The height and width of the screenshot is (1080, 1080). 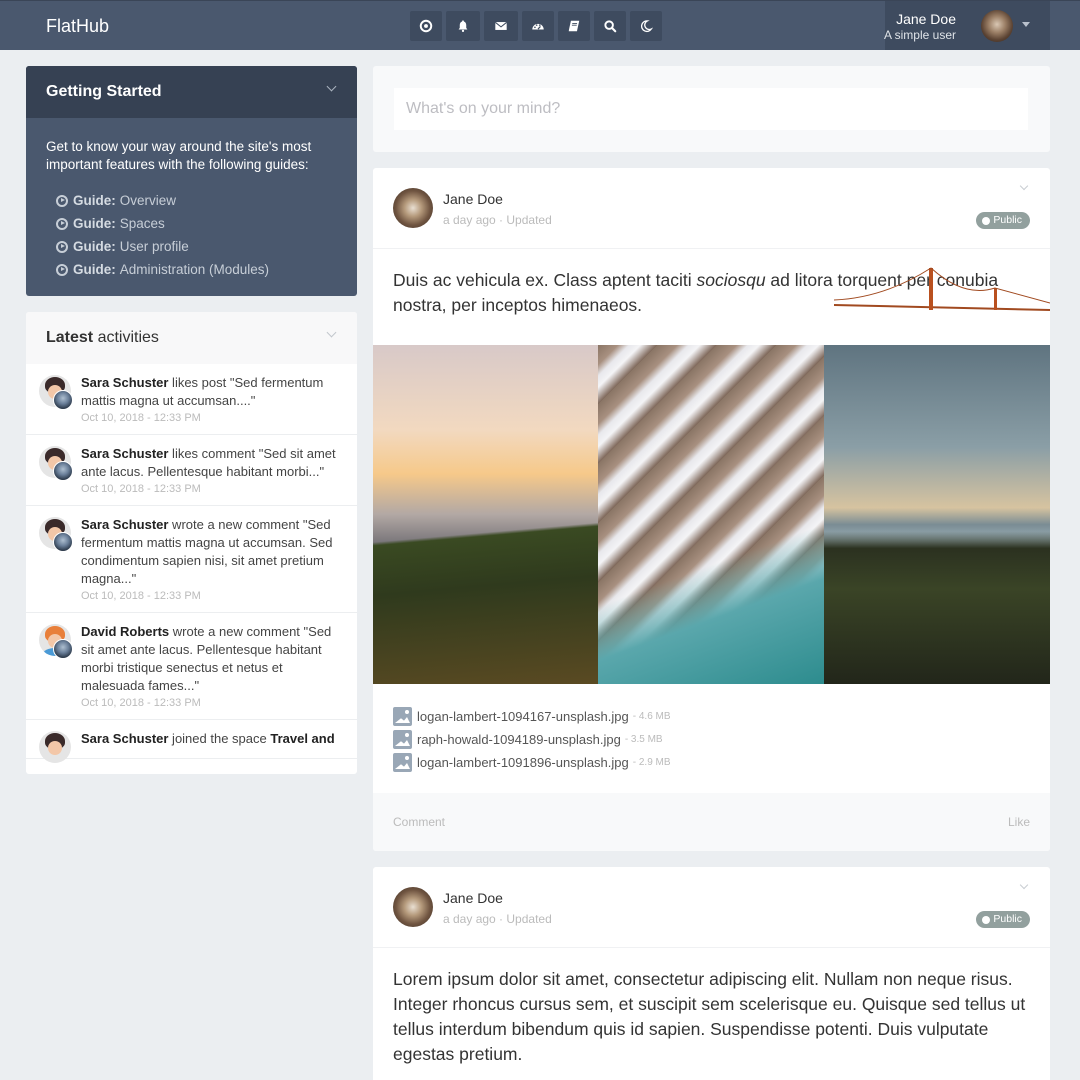 What do you see at coordinates (651, 762) in the screenshot?
I see `file-size: - 2.9 MB` at bounding box center [651, 762].